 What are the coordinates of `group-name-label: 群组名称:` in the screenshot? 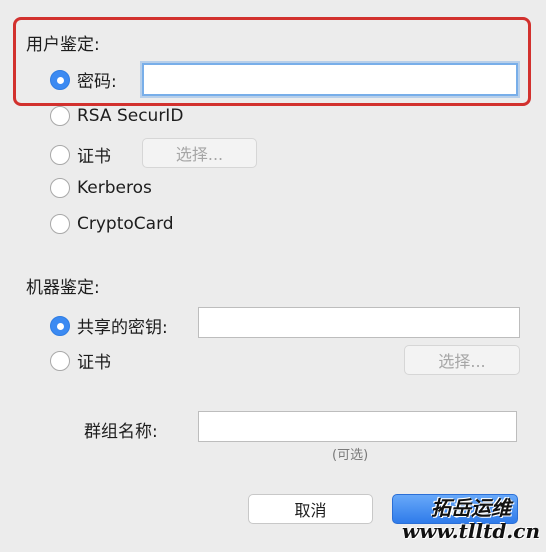 It's located at (121, 432).